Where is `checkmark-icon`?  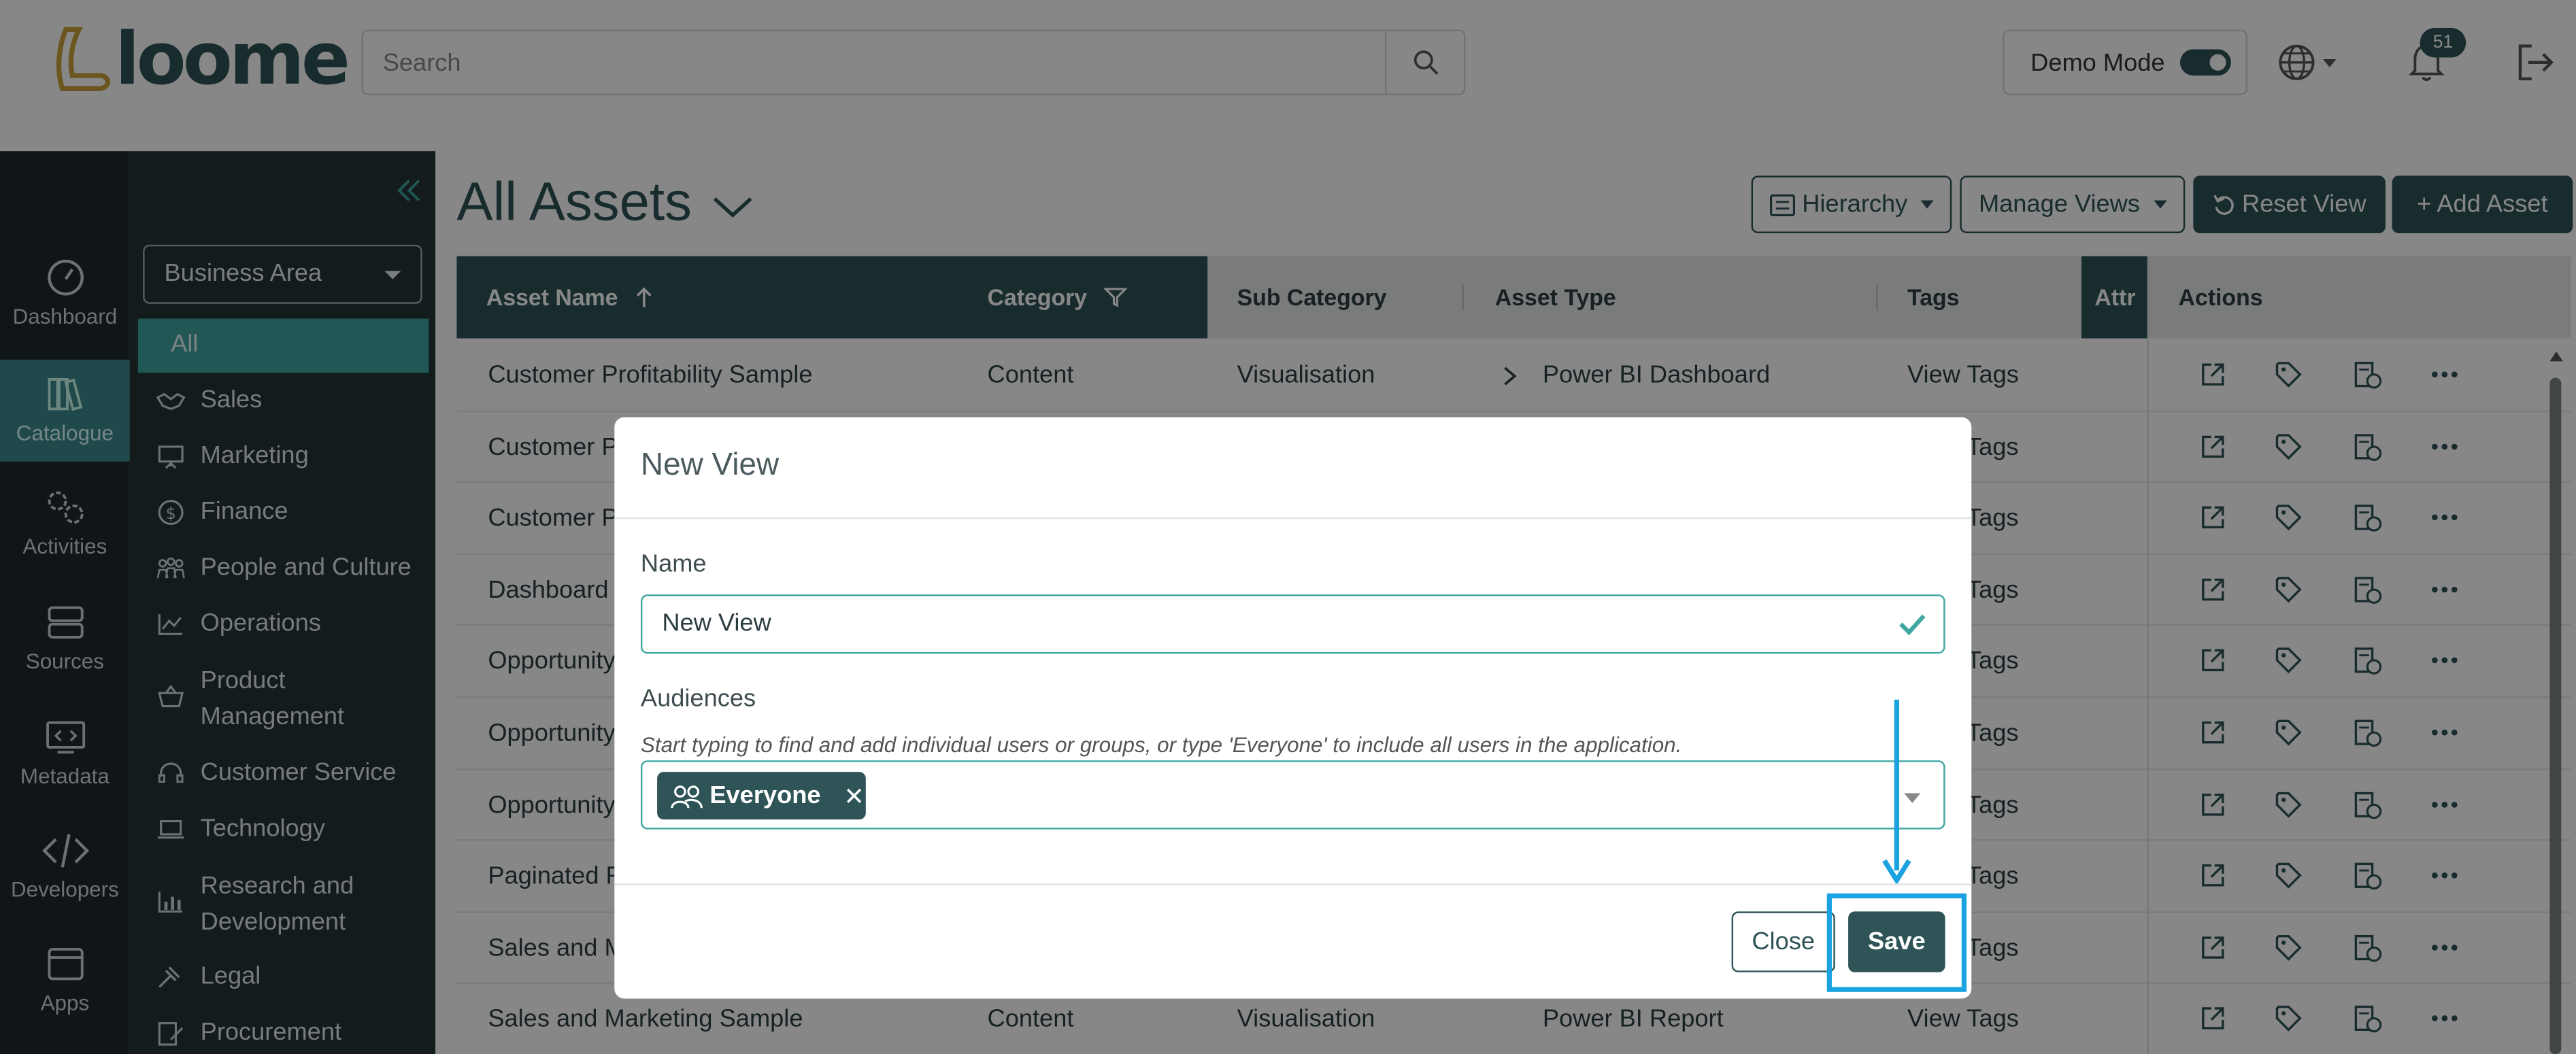 checkmark-icon is located at coordinates (1912, 625).